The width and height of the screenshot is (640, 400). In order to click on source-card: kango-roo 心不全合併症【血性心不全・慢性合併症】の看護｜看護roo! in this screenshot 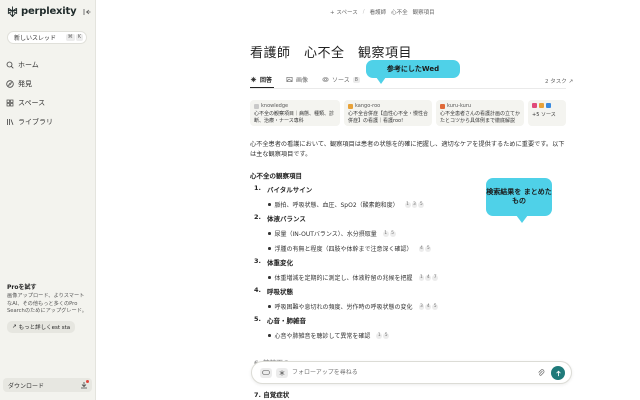, I will do `click(388, 113)`.